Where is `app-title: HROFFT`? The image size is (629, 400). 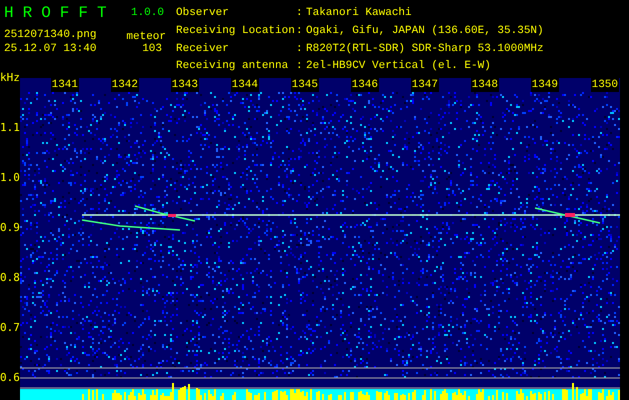 app-title: HROFFT is located at coordinates (60, 14).